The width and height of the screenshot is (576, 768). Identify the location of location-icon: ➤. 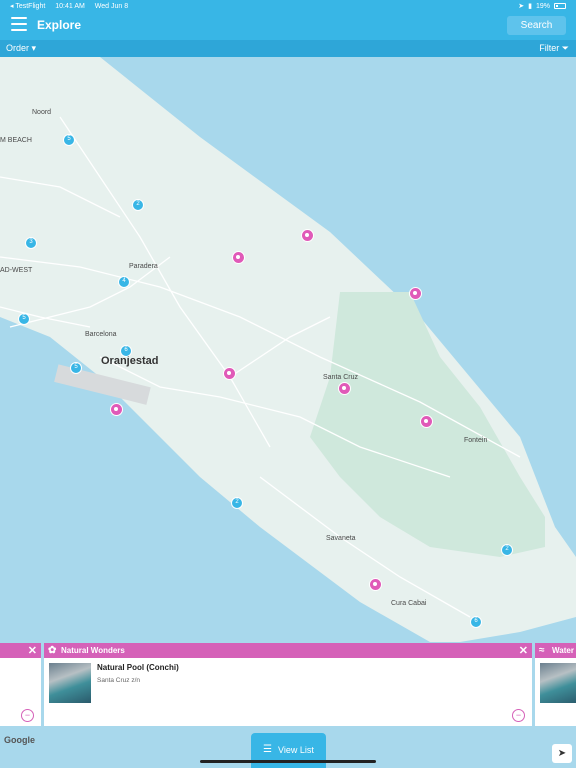
(521, 6).